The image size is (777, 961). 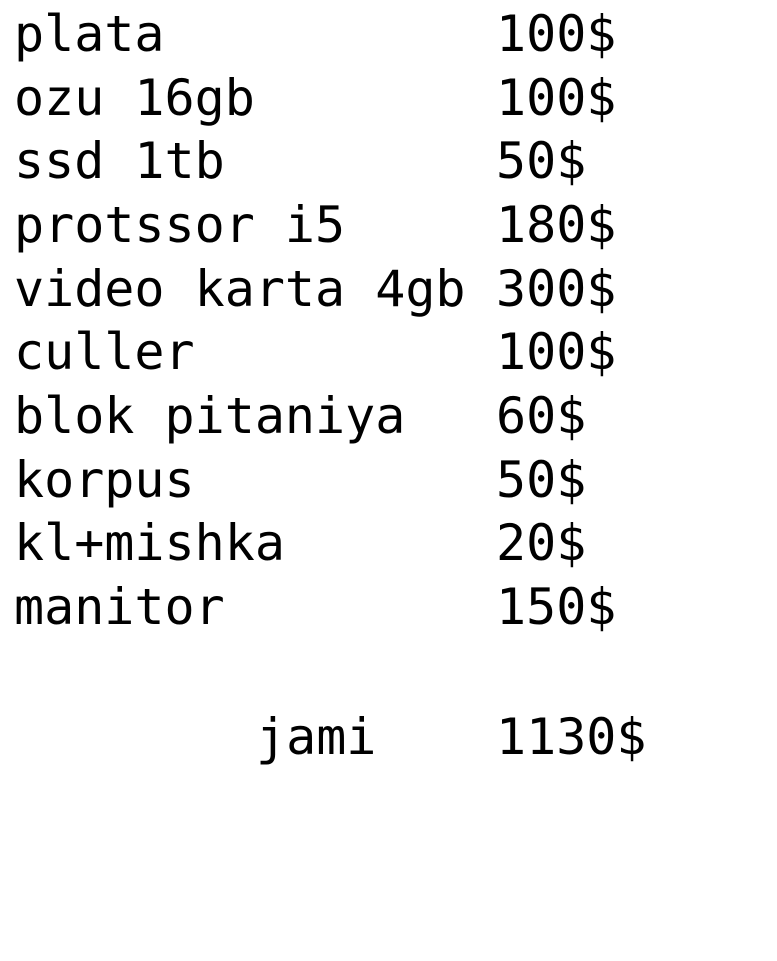 I want to click on list-item: ozu 16gb 100$, so click(x=388, y=98).